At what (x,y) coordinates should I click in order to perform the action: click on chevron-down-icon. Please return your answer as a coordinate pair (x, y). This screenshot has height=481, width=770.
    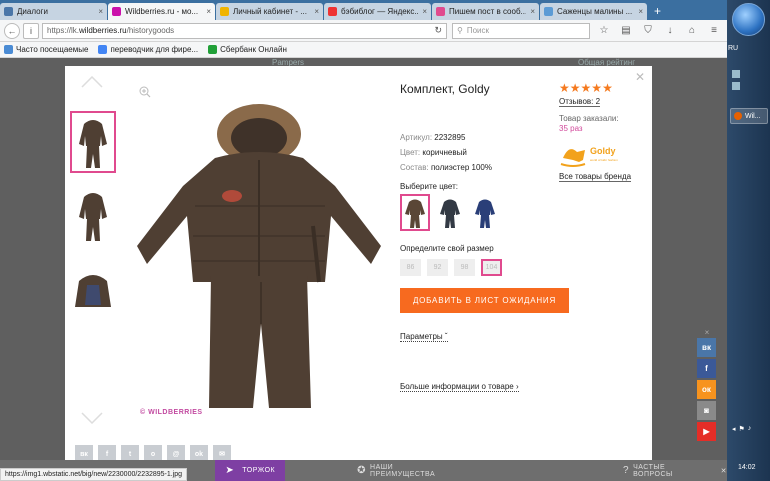
    Looking at the image, I should click on (92, 418).